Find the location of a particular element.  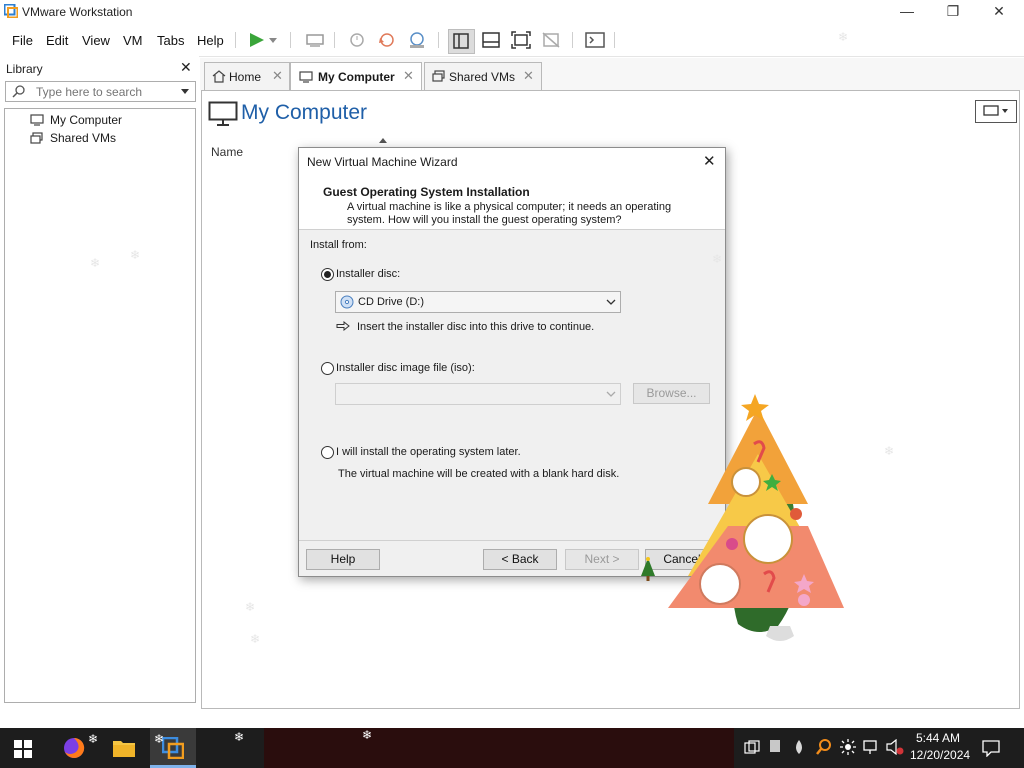

page-title: My Computer is located at coordinates (304, 112).